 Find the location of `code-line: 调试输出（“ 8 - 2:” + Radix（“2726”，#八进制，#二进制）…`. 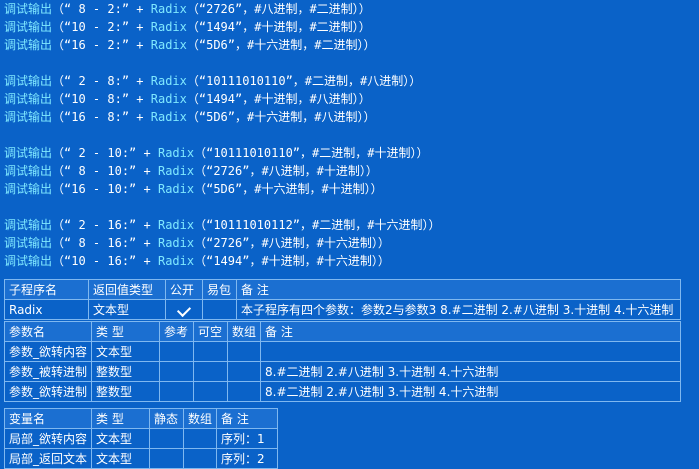

code-line: 调试输出（“ 8 - 2:” + Radix（“2726”，#八进制，#二进制）… is located at coordinates (349, 9).